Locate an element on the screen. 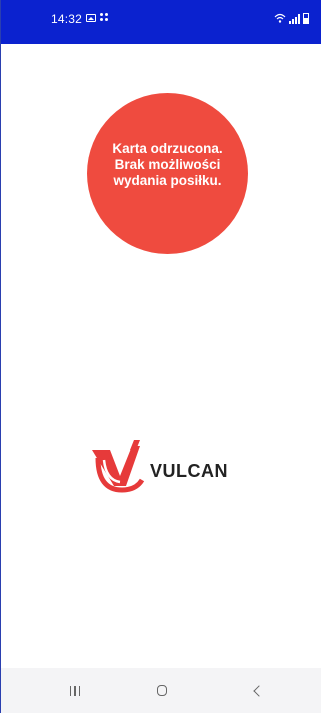 The height and width of the screenshot is (713, 321). battery-icon is located at coordinates (306, 18).